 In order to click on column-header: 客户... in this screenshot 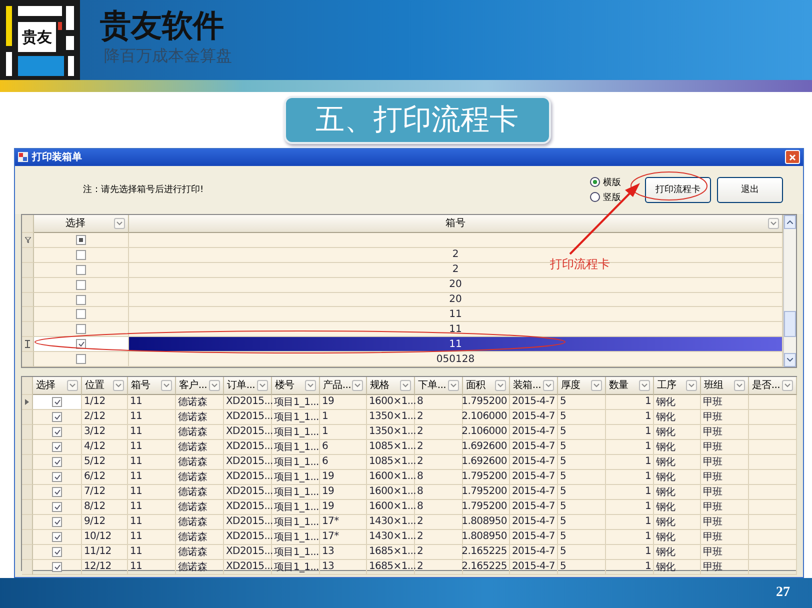, I will do `click(200, 385)`.